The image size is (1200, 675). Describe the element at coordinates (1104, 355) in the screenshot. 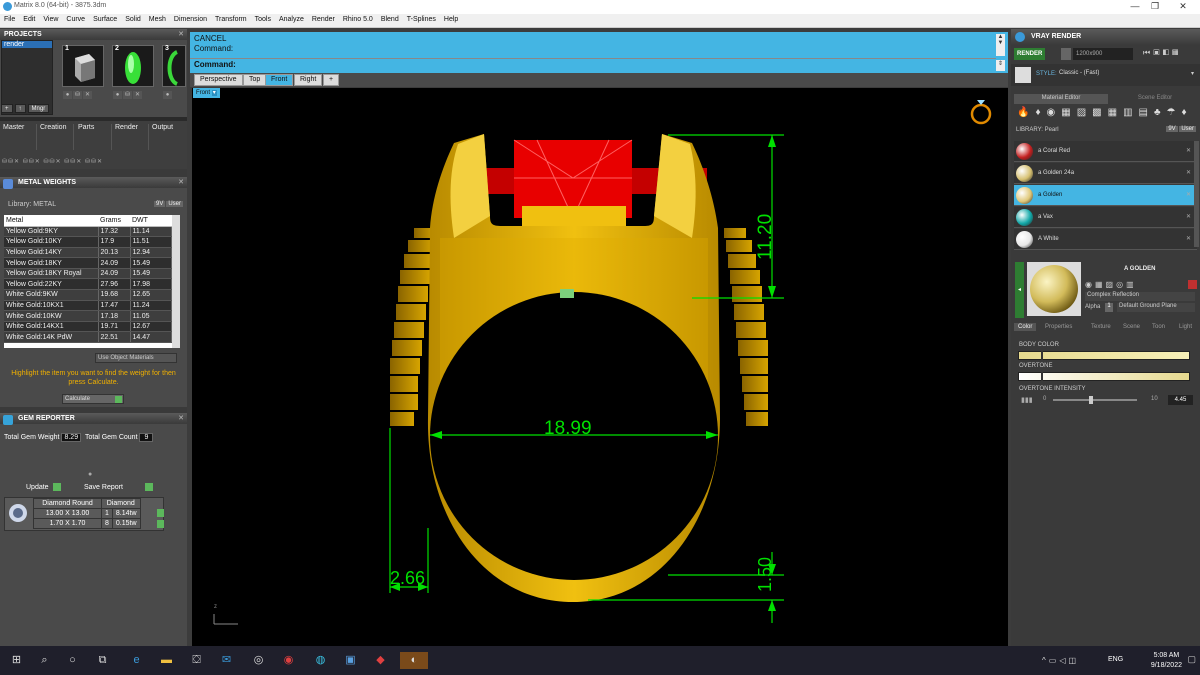

I see `body-color-slider` at that location.